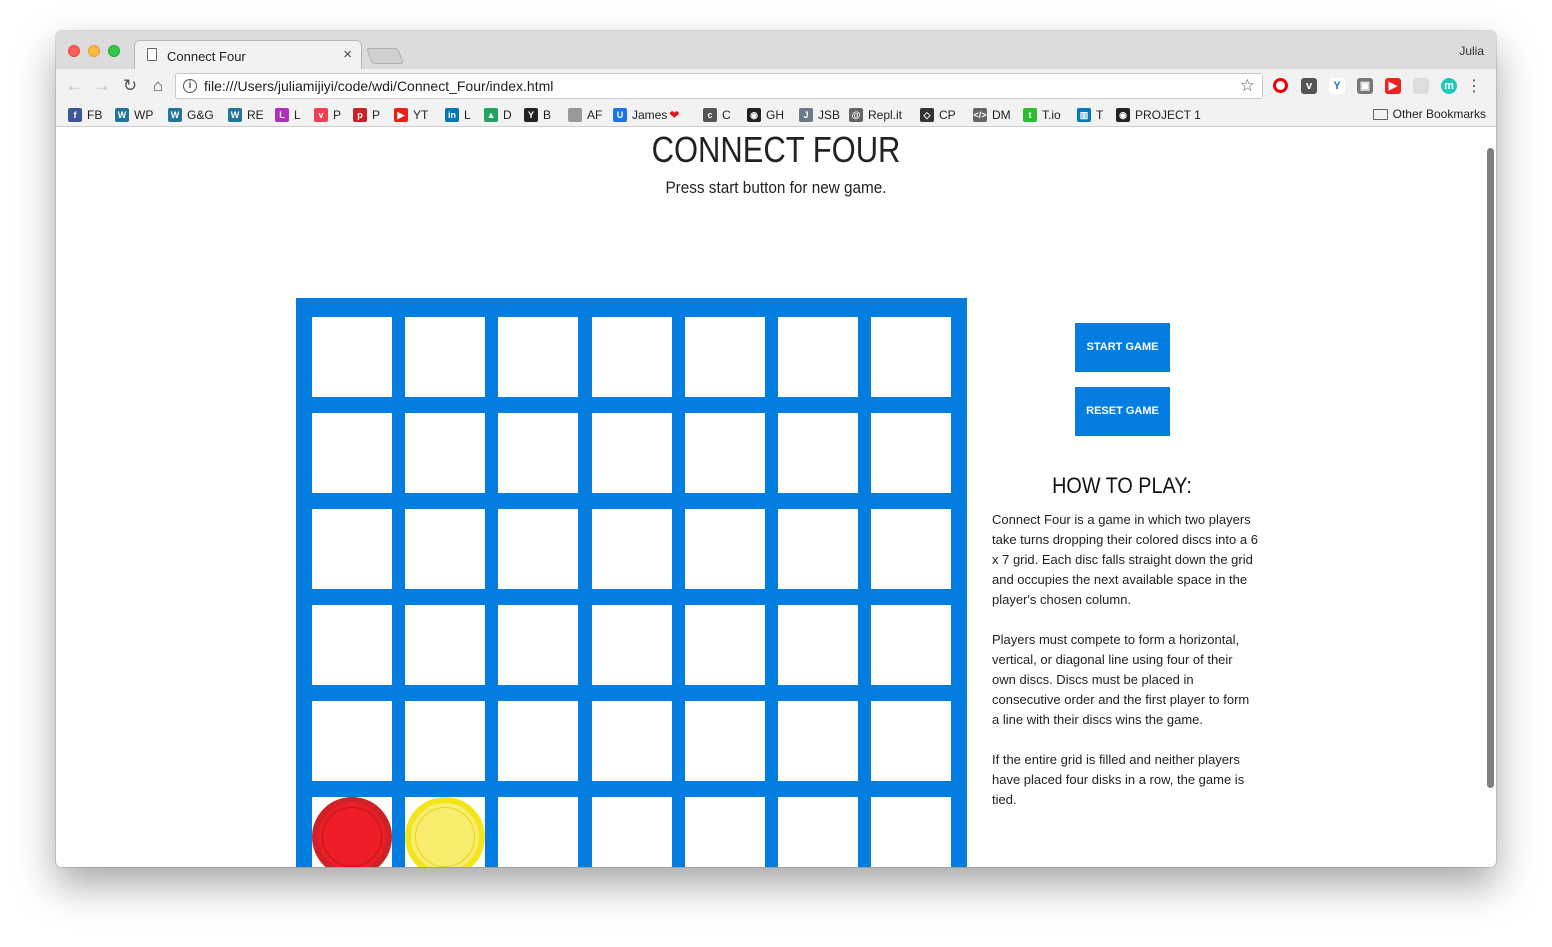 The width and height of the screenshot is (1552, 947). What do you see at coordinates (1247, 86) in the screenshot?
I see `bookmark-star-icon: ☆` at bounding box center [1247, 86].